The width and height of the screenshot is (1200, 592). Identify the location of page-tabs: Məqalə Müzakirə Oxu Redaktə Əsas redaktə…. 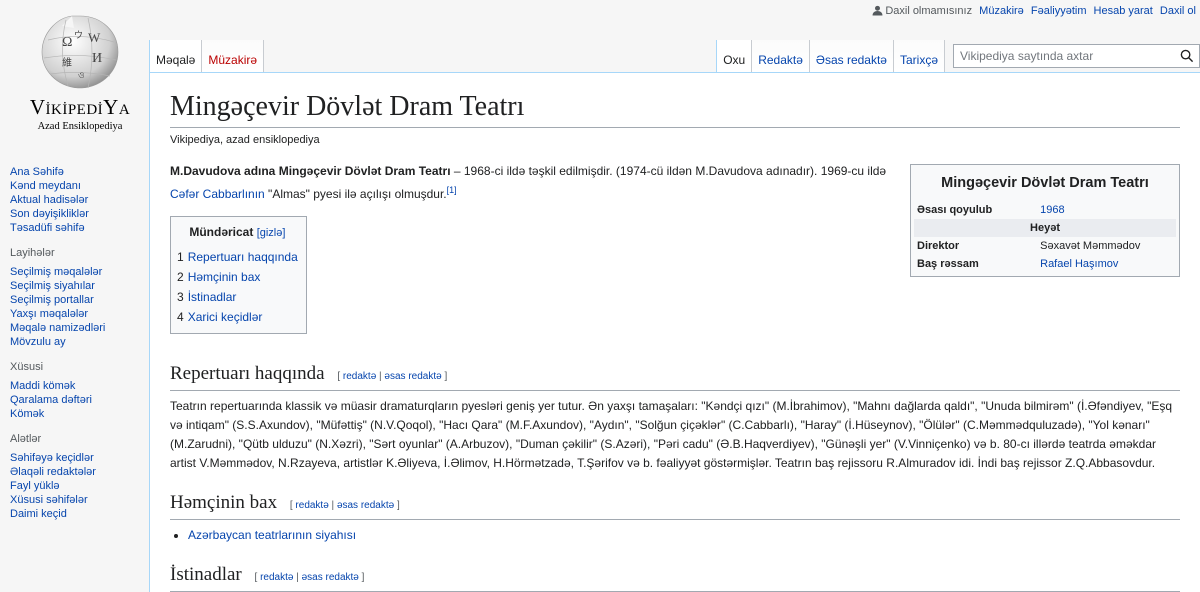
(674, 56).